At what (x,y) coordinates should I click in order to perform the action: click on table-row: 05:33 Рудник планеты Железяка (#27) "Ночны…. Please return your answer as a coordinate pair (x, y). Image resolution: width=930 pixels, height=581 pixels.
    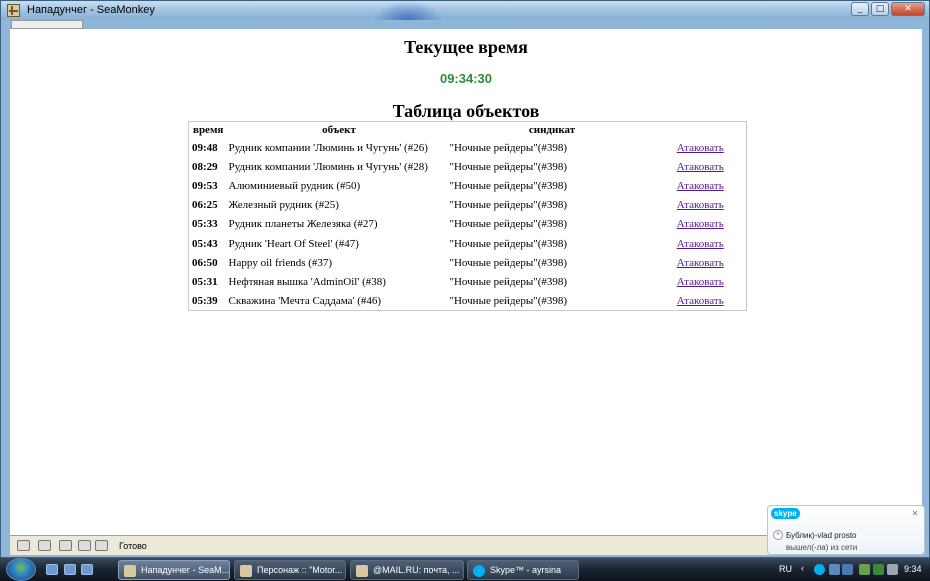
    Looking at the image, I should click on (468, 224).